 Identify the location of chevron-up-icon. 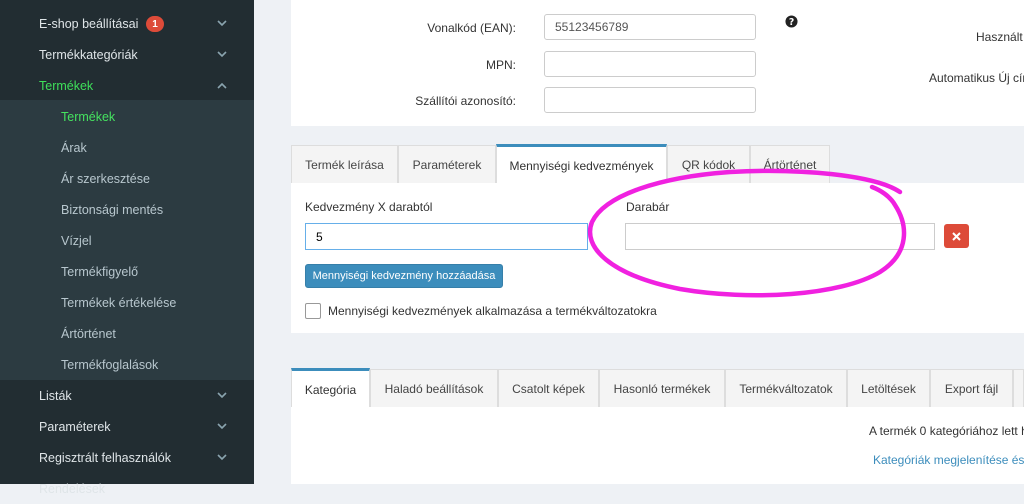
(222, 85).